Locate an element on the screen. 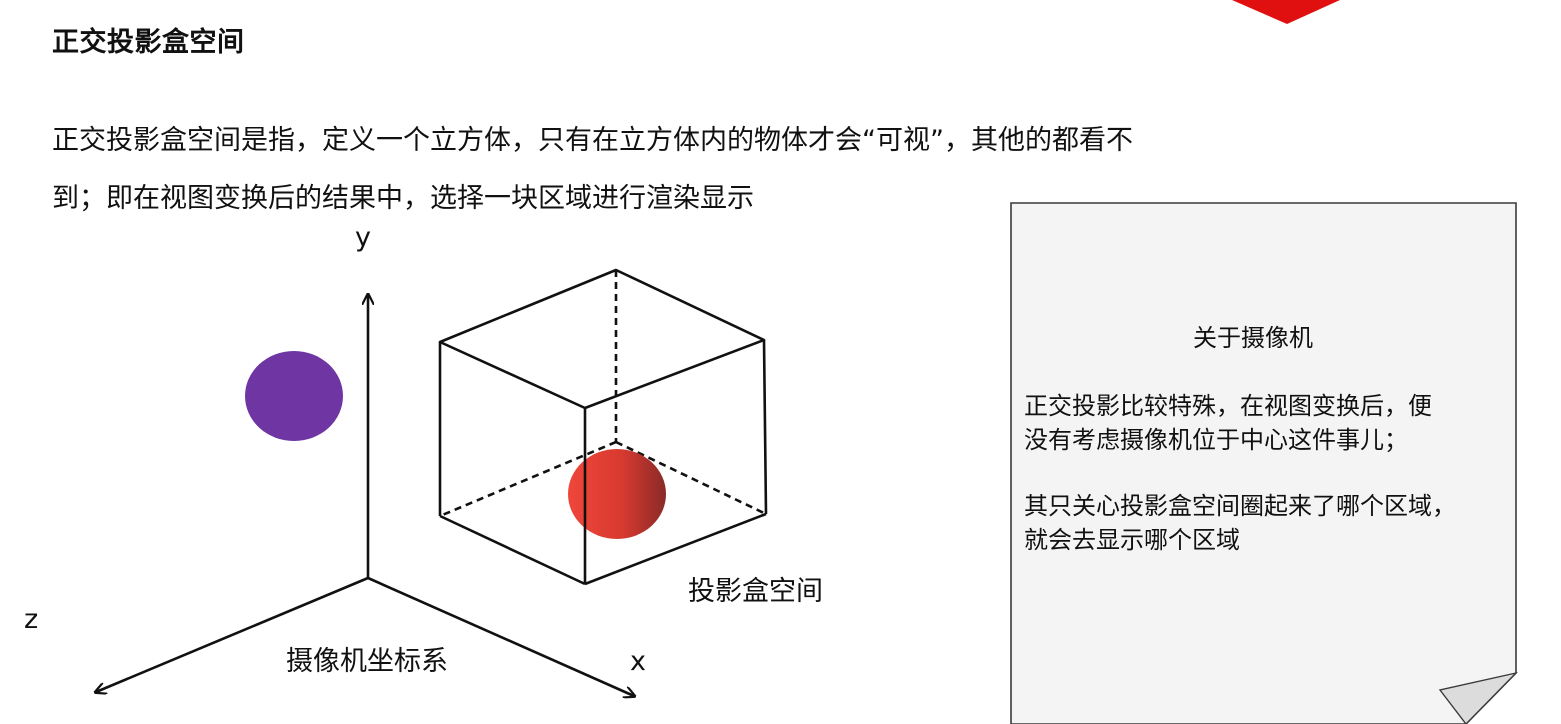 The image size is (1561, 724). y-axis-label: y is located at coordinates (363, 237).